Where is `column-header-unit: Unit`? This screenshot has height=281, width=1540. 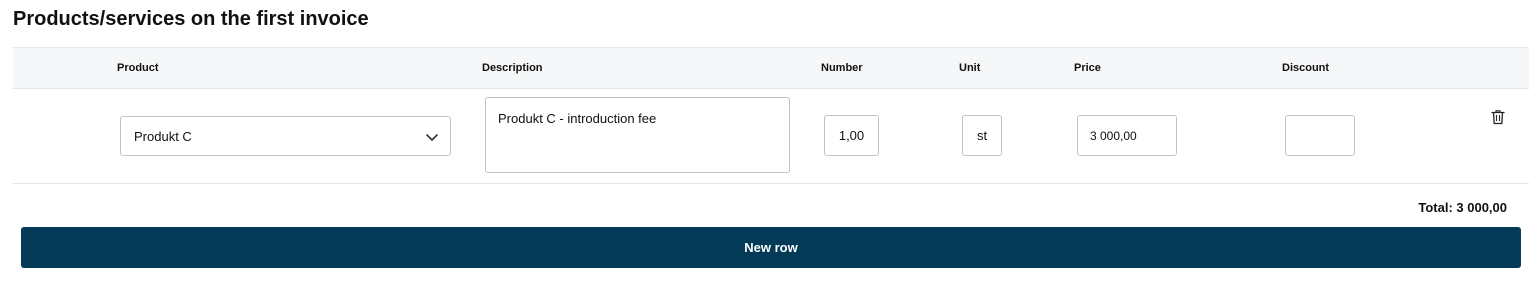
column-header-unit: Unit is located at coordinates (970, 68).